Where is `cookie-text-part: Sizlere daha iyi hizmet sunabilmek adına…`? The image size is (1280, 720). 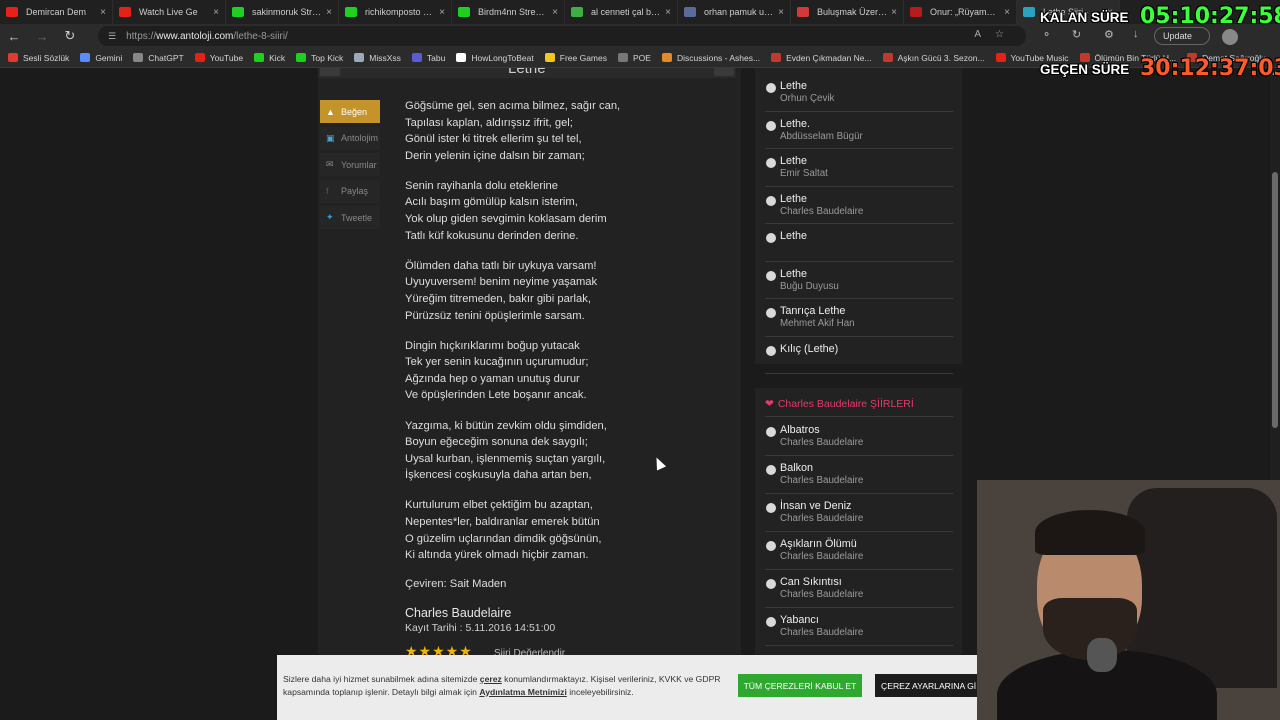 cookie-text-part: Sizlere daha iyi hizmet sunabilmek adına… is located at coordinates (381, 679).